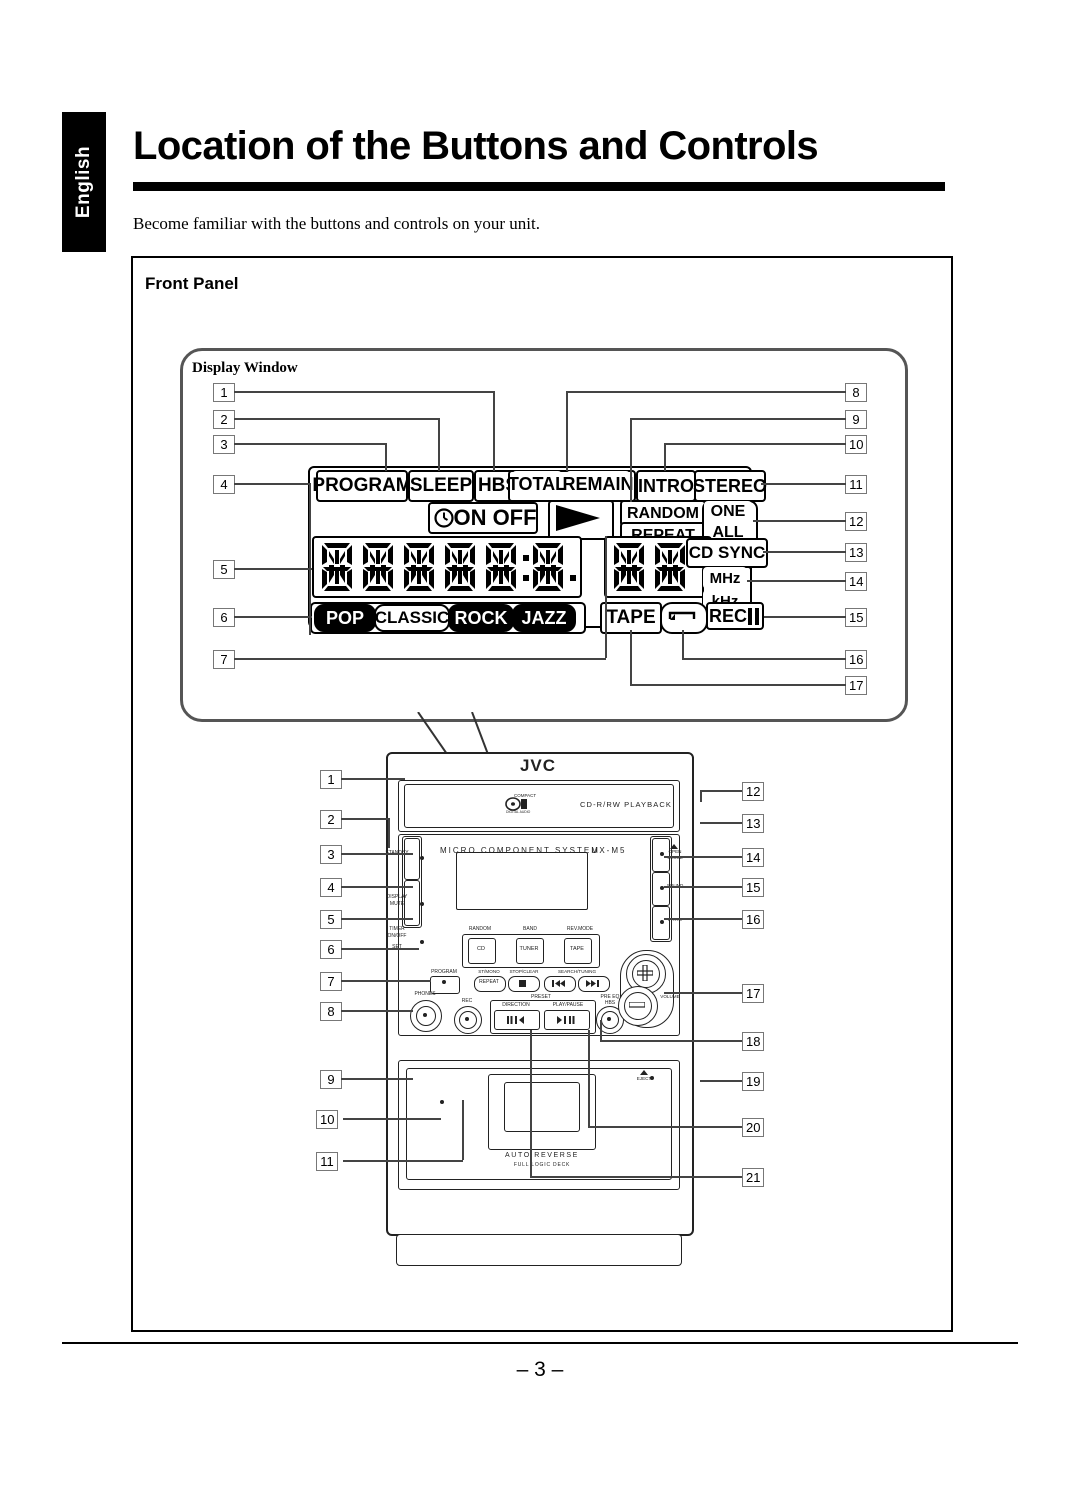 The height and width of the screenshot is (1485, 1080). Describe the element at coordinates (224, 484) in the screenshot. I see `callout-dw-4: 4` at that location.